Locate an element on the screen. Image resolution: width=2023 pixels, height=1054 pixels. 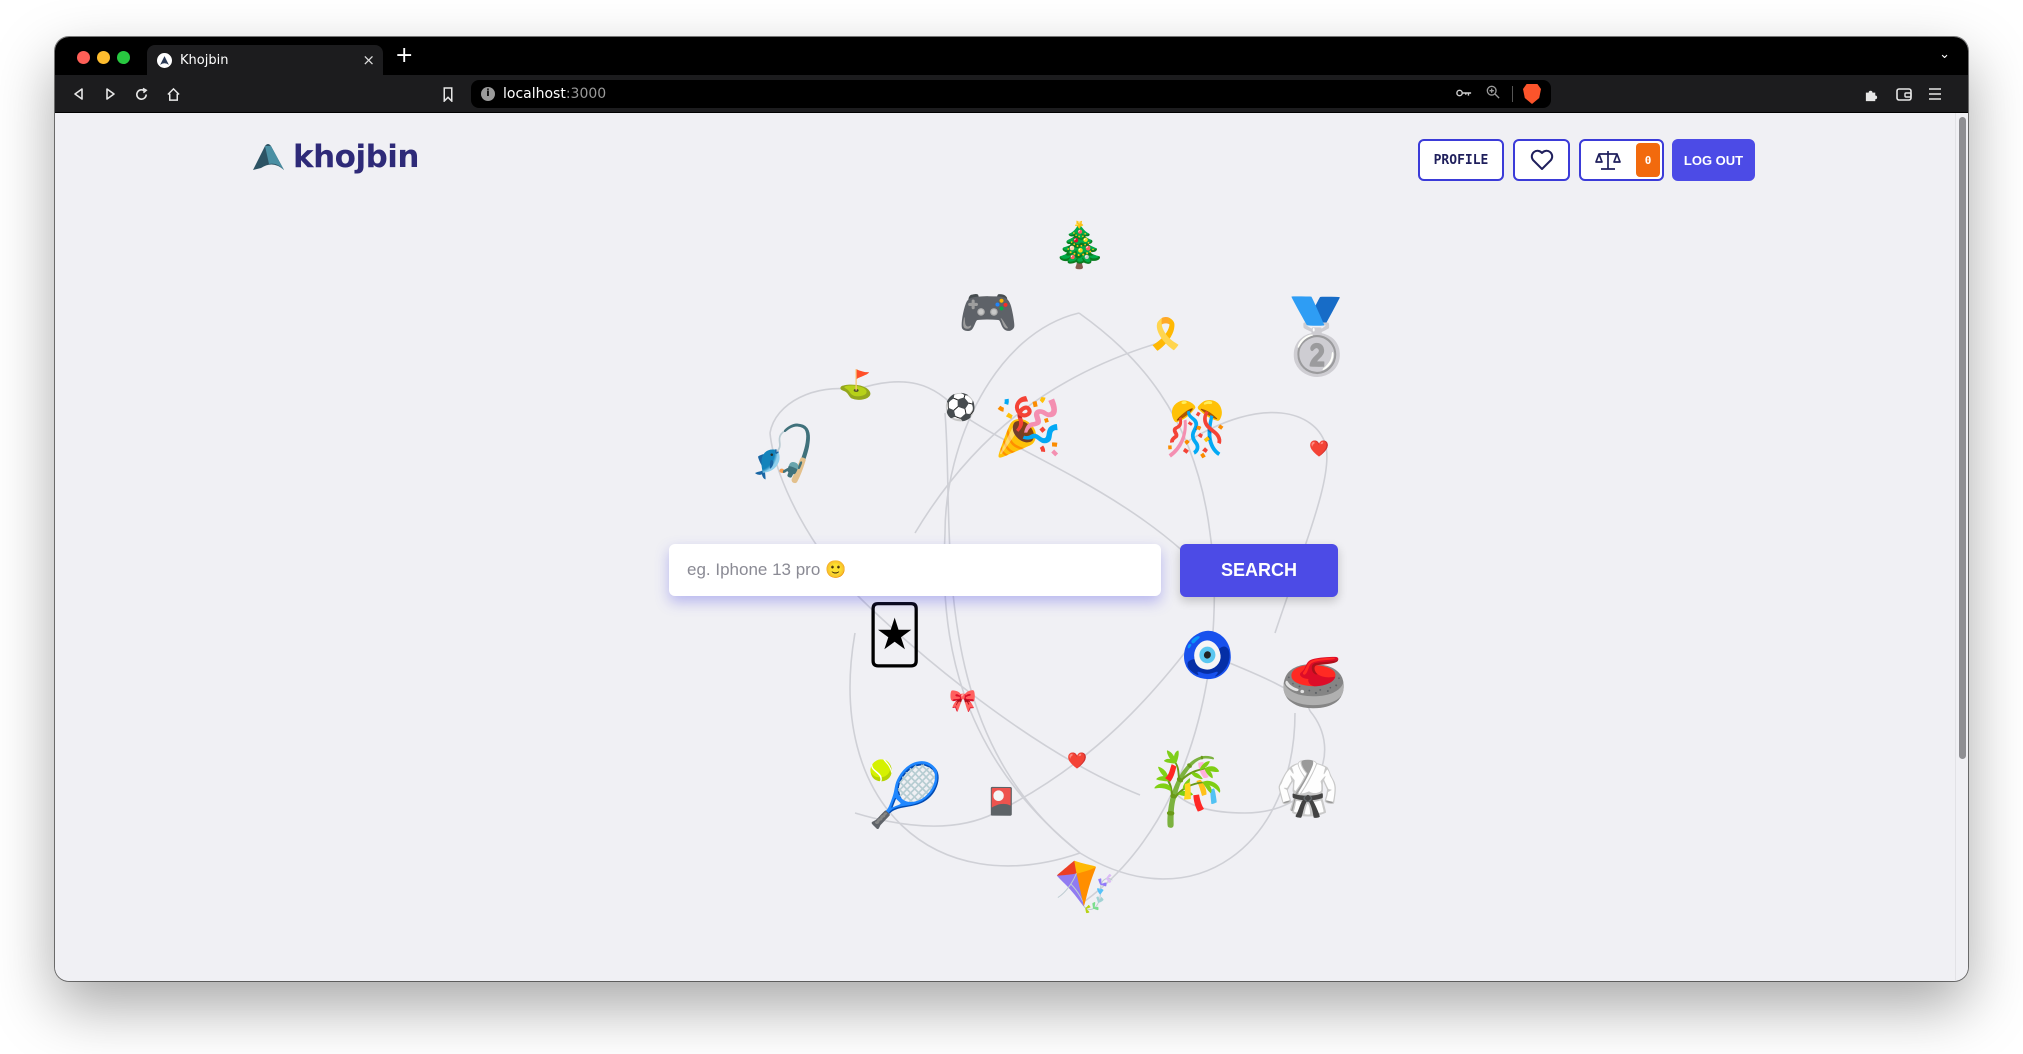
vertical-scrollbar is located at coordinates (1961, 547).